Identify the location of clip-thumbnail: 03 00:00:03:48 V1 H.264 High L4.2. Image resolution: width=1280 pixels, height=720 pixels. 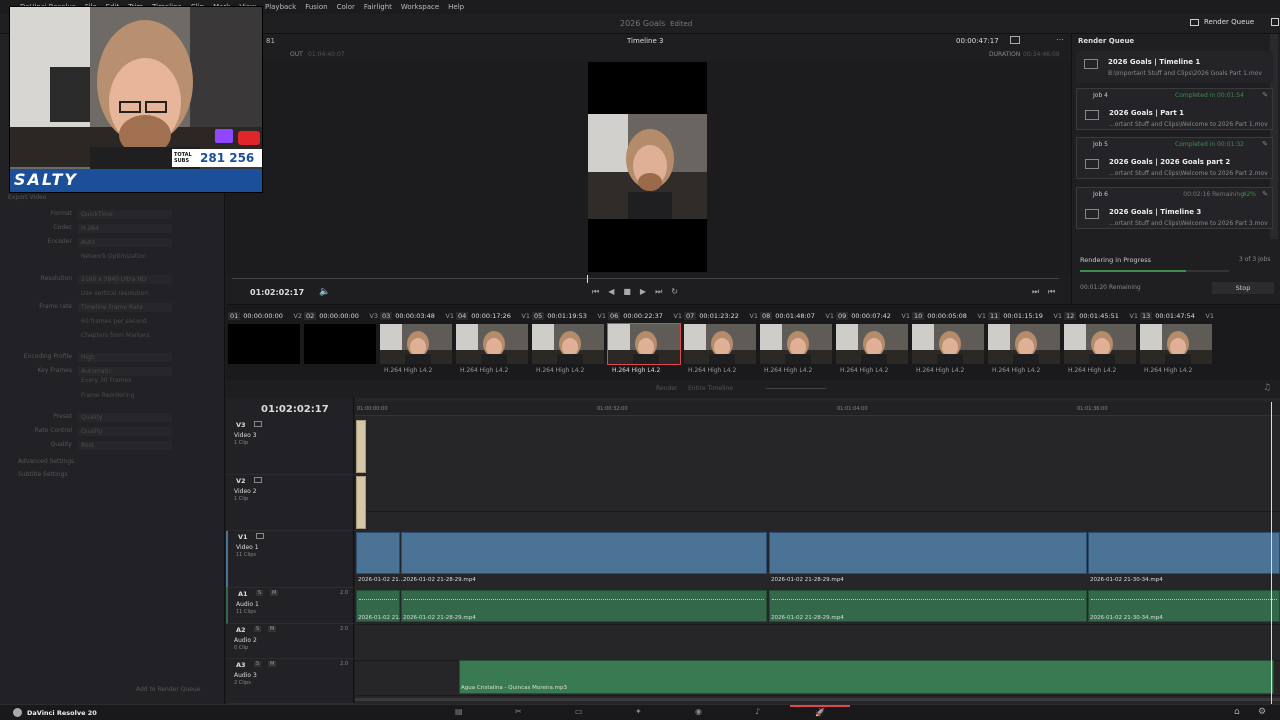
(418, 344).